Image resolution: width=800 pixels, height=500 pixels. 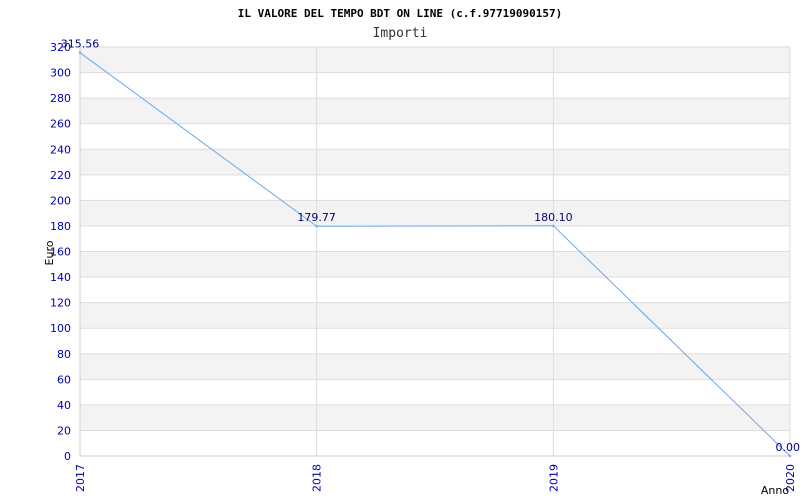 I want to click on y-tick-label: 40, so click(x=64, y=405).